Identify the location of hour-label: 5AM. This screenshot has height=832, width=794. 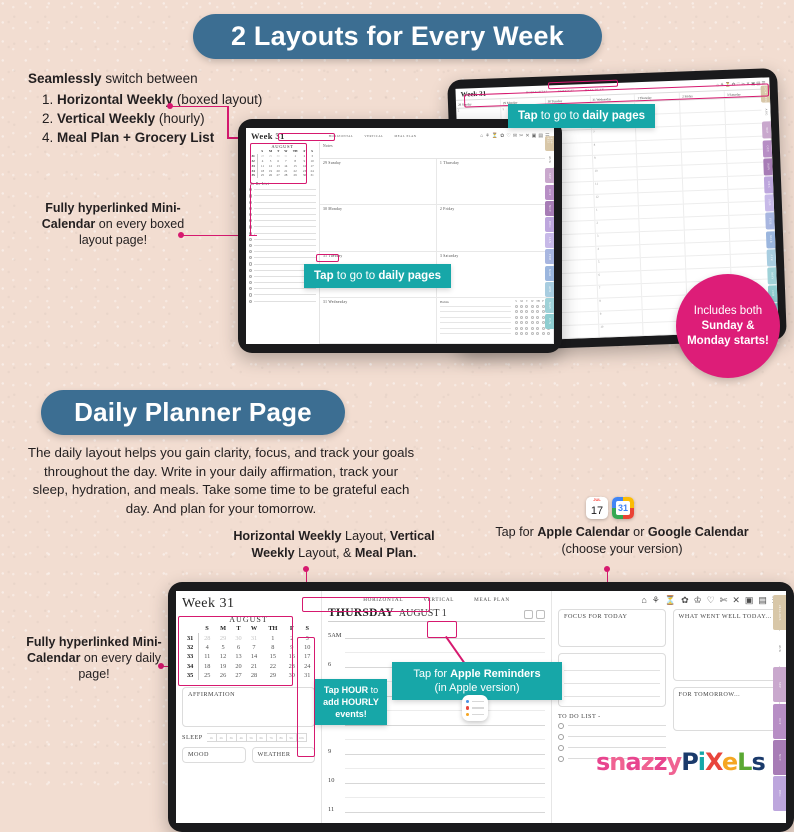
(335, 635).